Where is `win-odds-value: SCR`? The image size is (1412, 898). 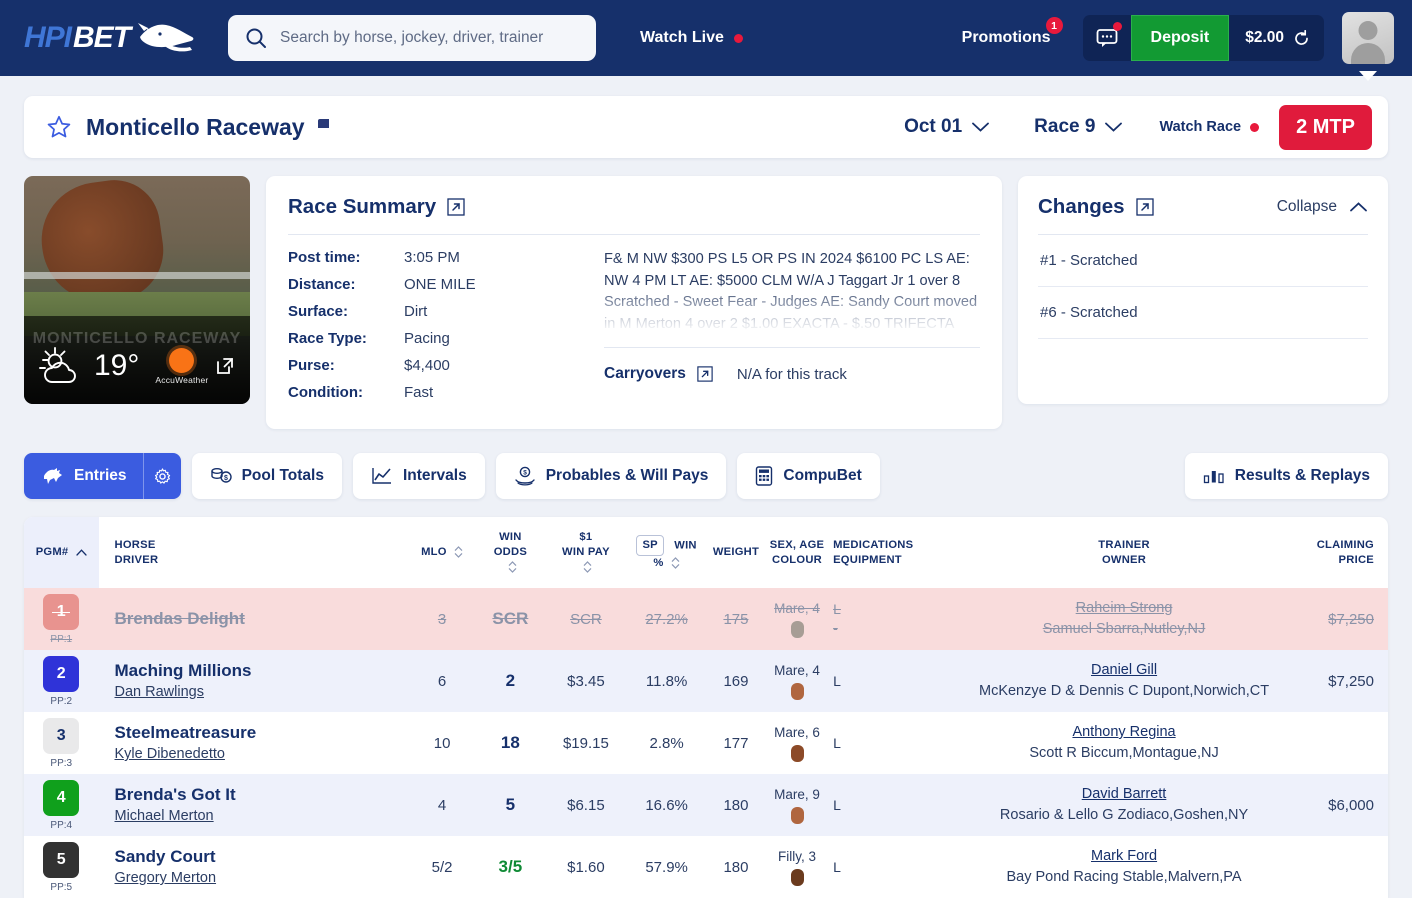 win-odds-value: SCR is located at coordinates (510, 618).